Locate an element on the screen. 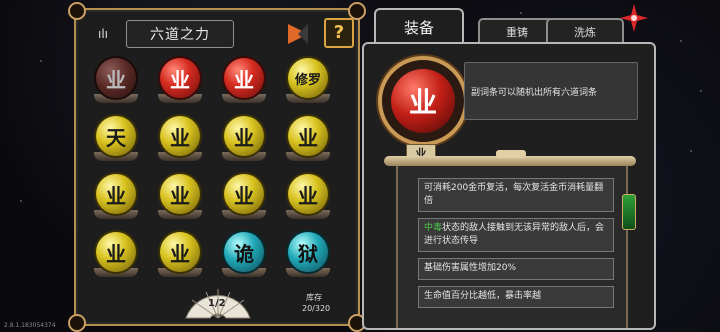 This screenshot has width=720, height=332. orb-slot: 修罗 is located at coordinates (309, 81).